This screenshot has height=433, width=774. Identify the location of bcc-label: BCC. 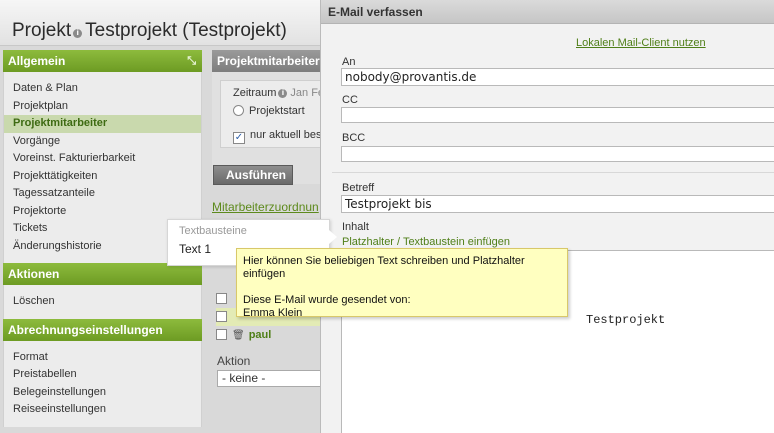
(354, 138).